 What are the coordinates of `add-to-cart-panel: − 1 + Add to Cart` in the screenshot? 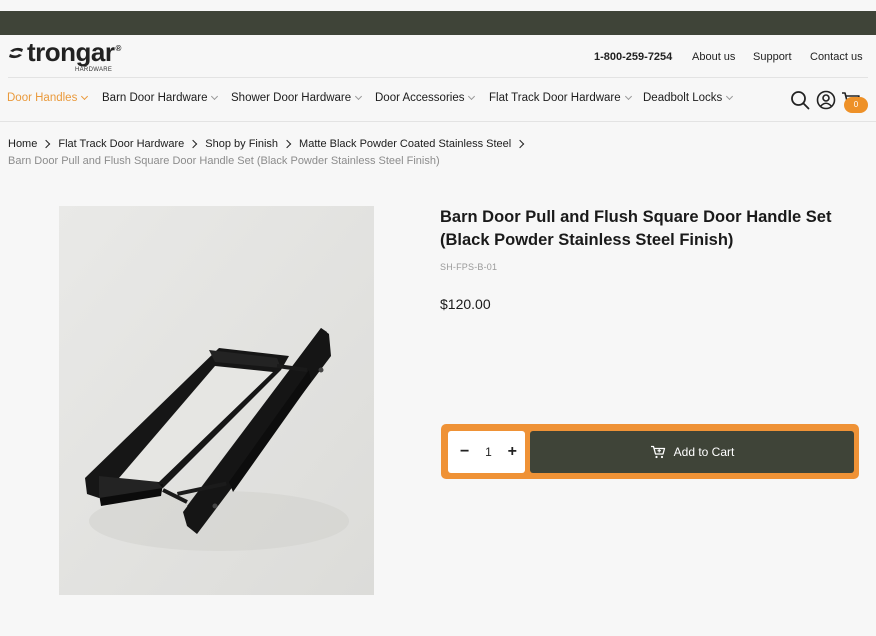 It's located at (650, 451).